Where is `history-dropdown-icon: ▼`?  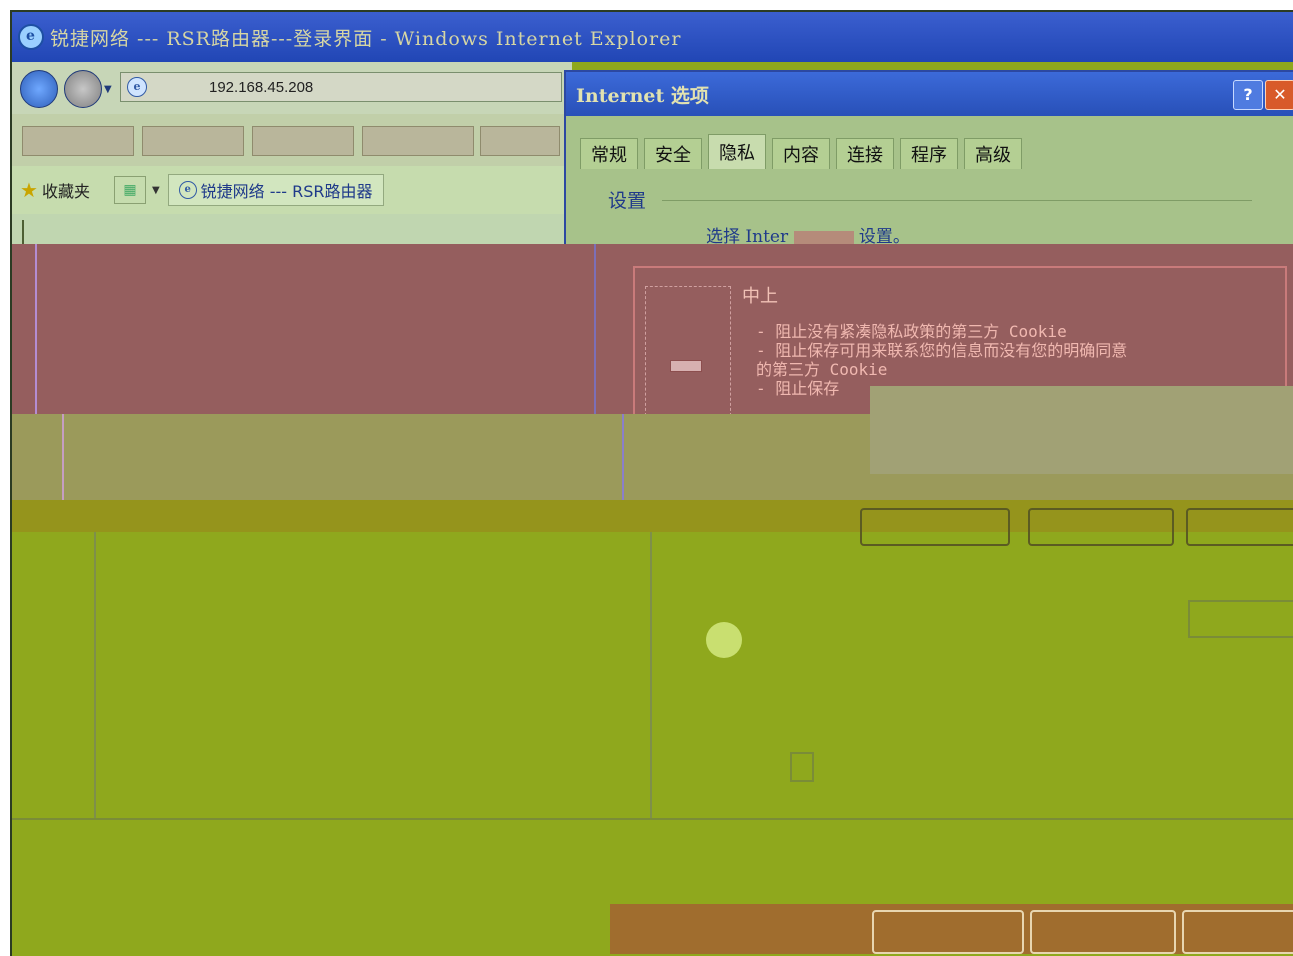 history-dropdown-icon: ▼ is located at coordinates (108, 89).